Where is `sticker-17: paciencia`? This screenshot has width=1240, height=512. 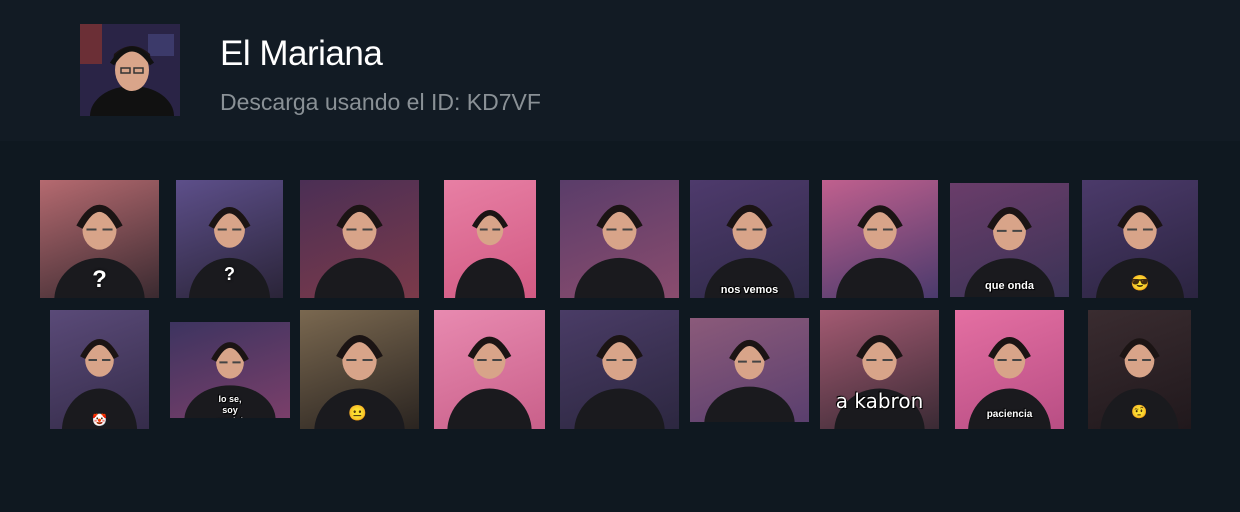
sticker-17: paciencia is located at coordinates (1009, 369).